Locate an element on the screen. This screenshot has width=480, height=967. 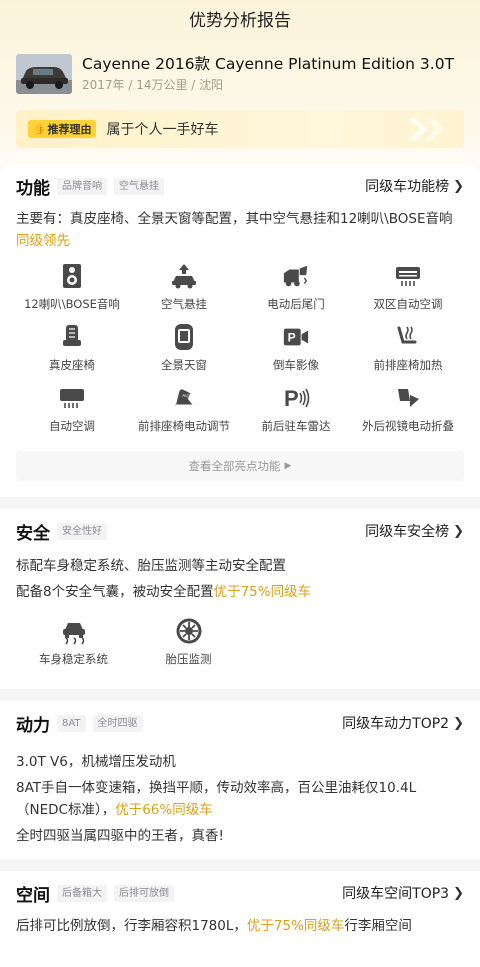
feature-label: 全景天窗 is located at coordinates (184, 365).